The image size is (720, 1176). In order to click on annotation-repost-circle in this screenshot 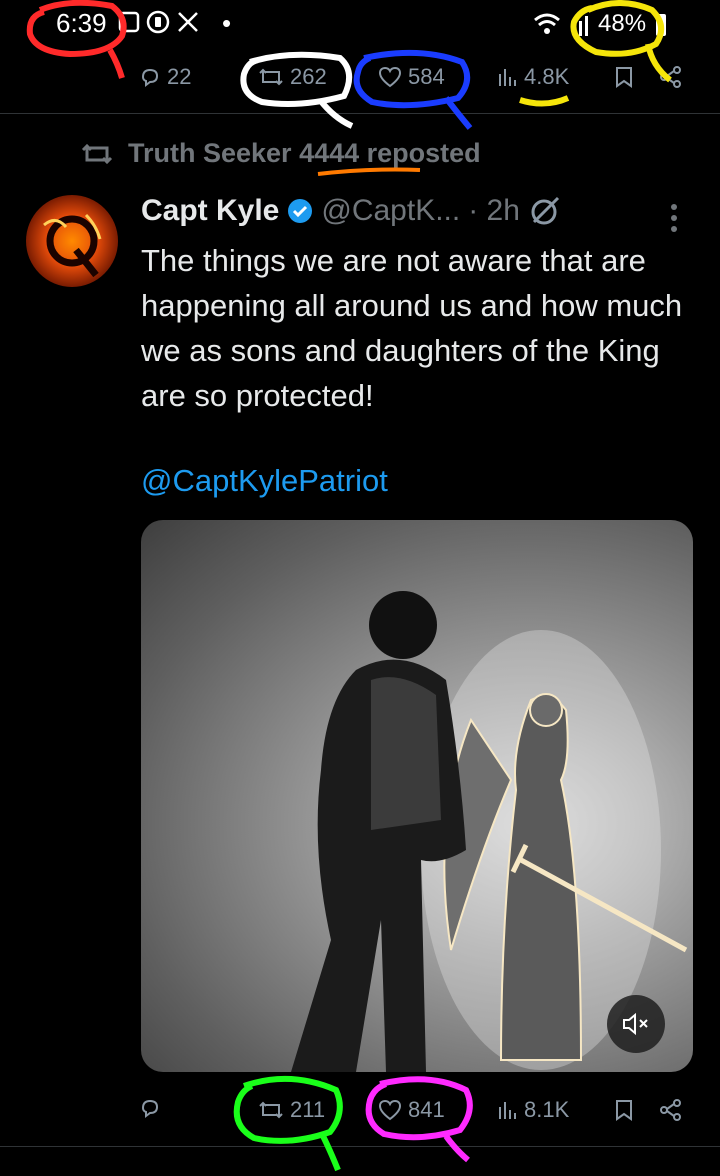, I will do `click(297, 90)`.